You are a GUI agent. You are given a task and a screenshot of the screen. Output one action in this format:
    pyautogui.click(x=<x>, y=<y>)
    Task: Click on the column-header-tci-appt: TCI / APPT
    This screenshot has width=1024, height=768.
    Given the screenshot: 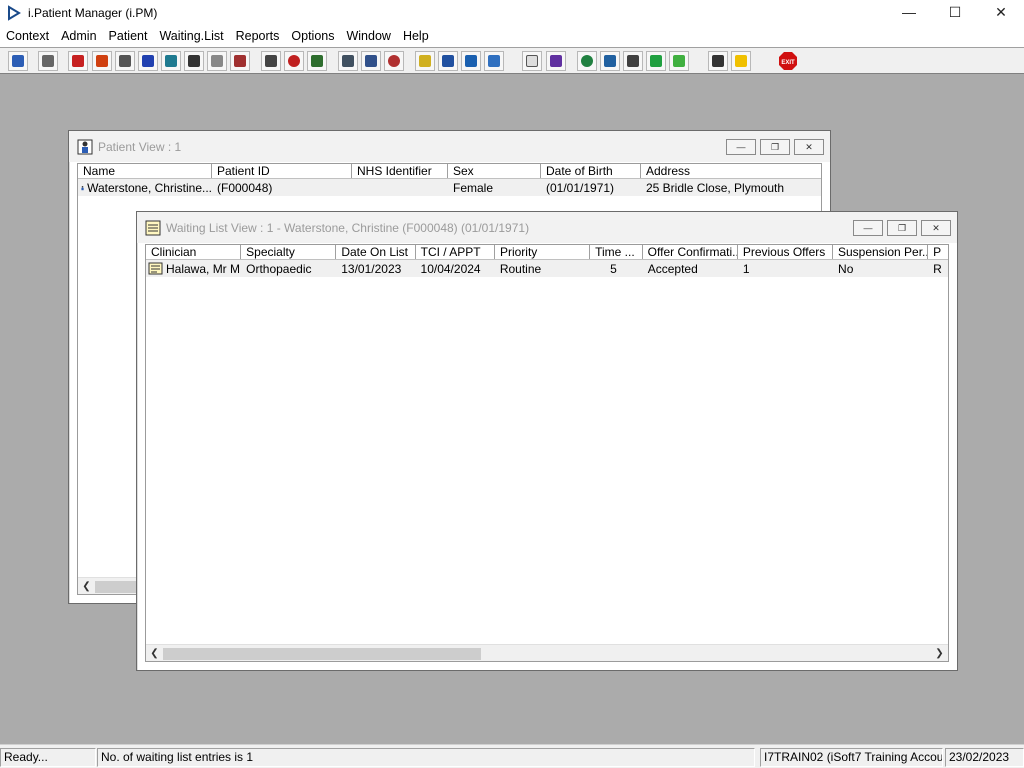 What is the action you would take?
    pyautogui.click(x=455, y=252)
    